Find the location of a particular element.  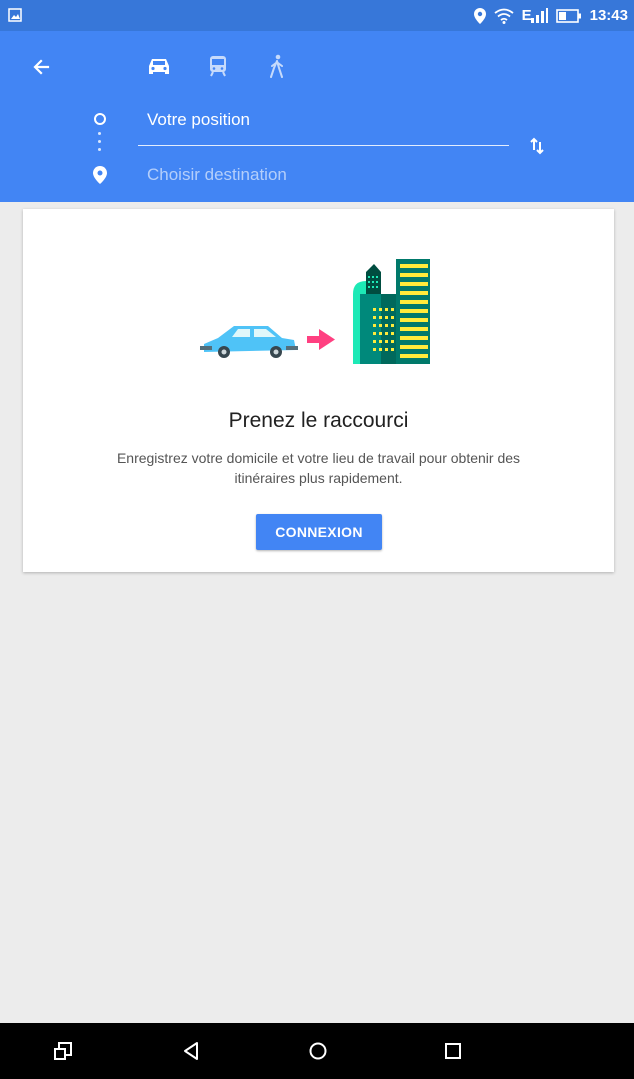

back-button is located at coordinates (42, 67).